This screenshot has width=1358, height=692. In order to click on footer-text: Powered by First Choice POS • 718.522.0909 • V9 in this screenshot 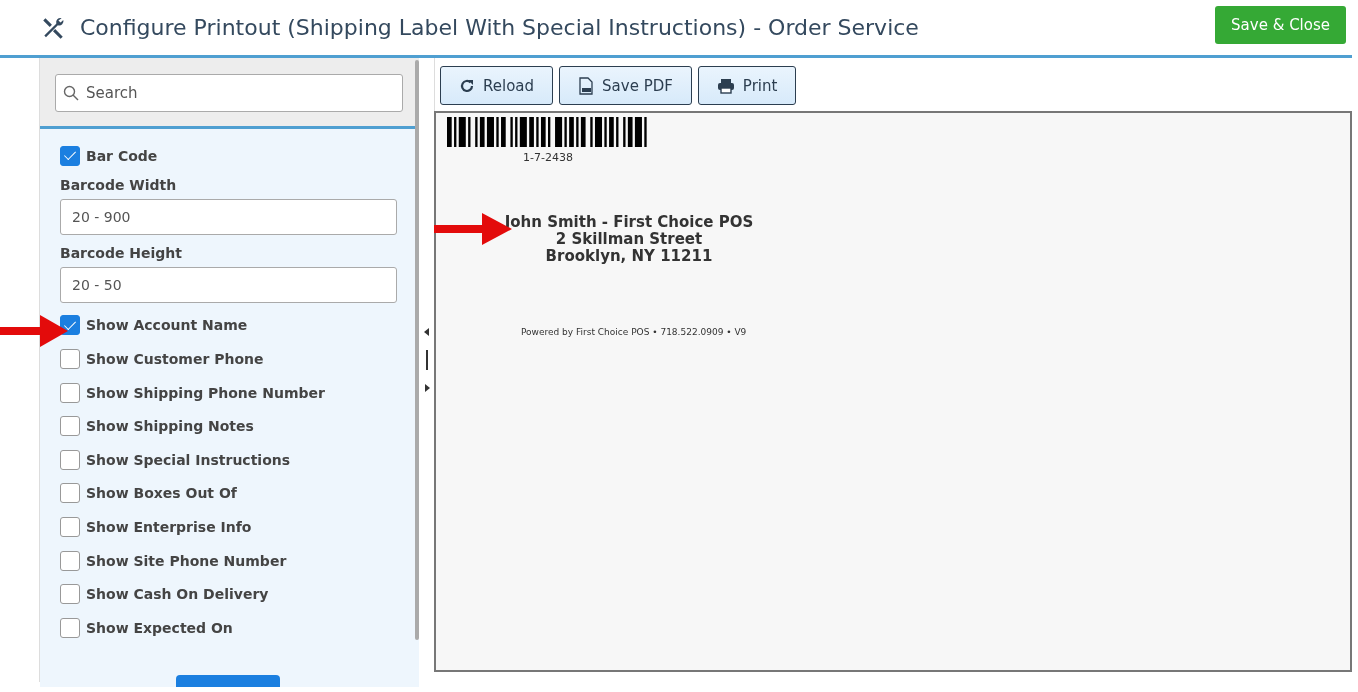, I will do `click(634, 332)`.